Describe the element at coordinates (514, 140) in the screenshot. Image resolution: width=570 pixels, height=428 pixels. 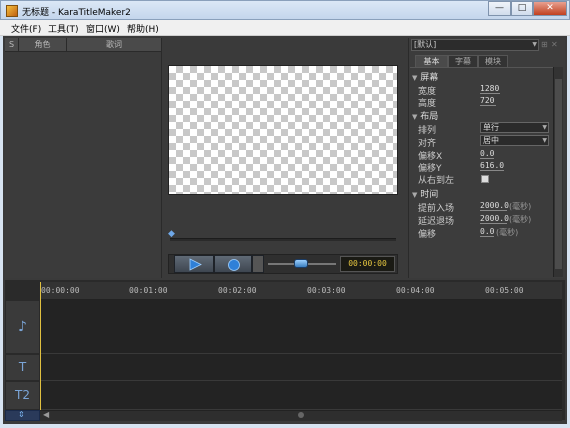
I see `align-select: 居中 ▼` at that location.